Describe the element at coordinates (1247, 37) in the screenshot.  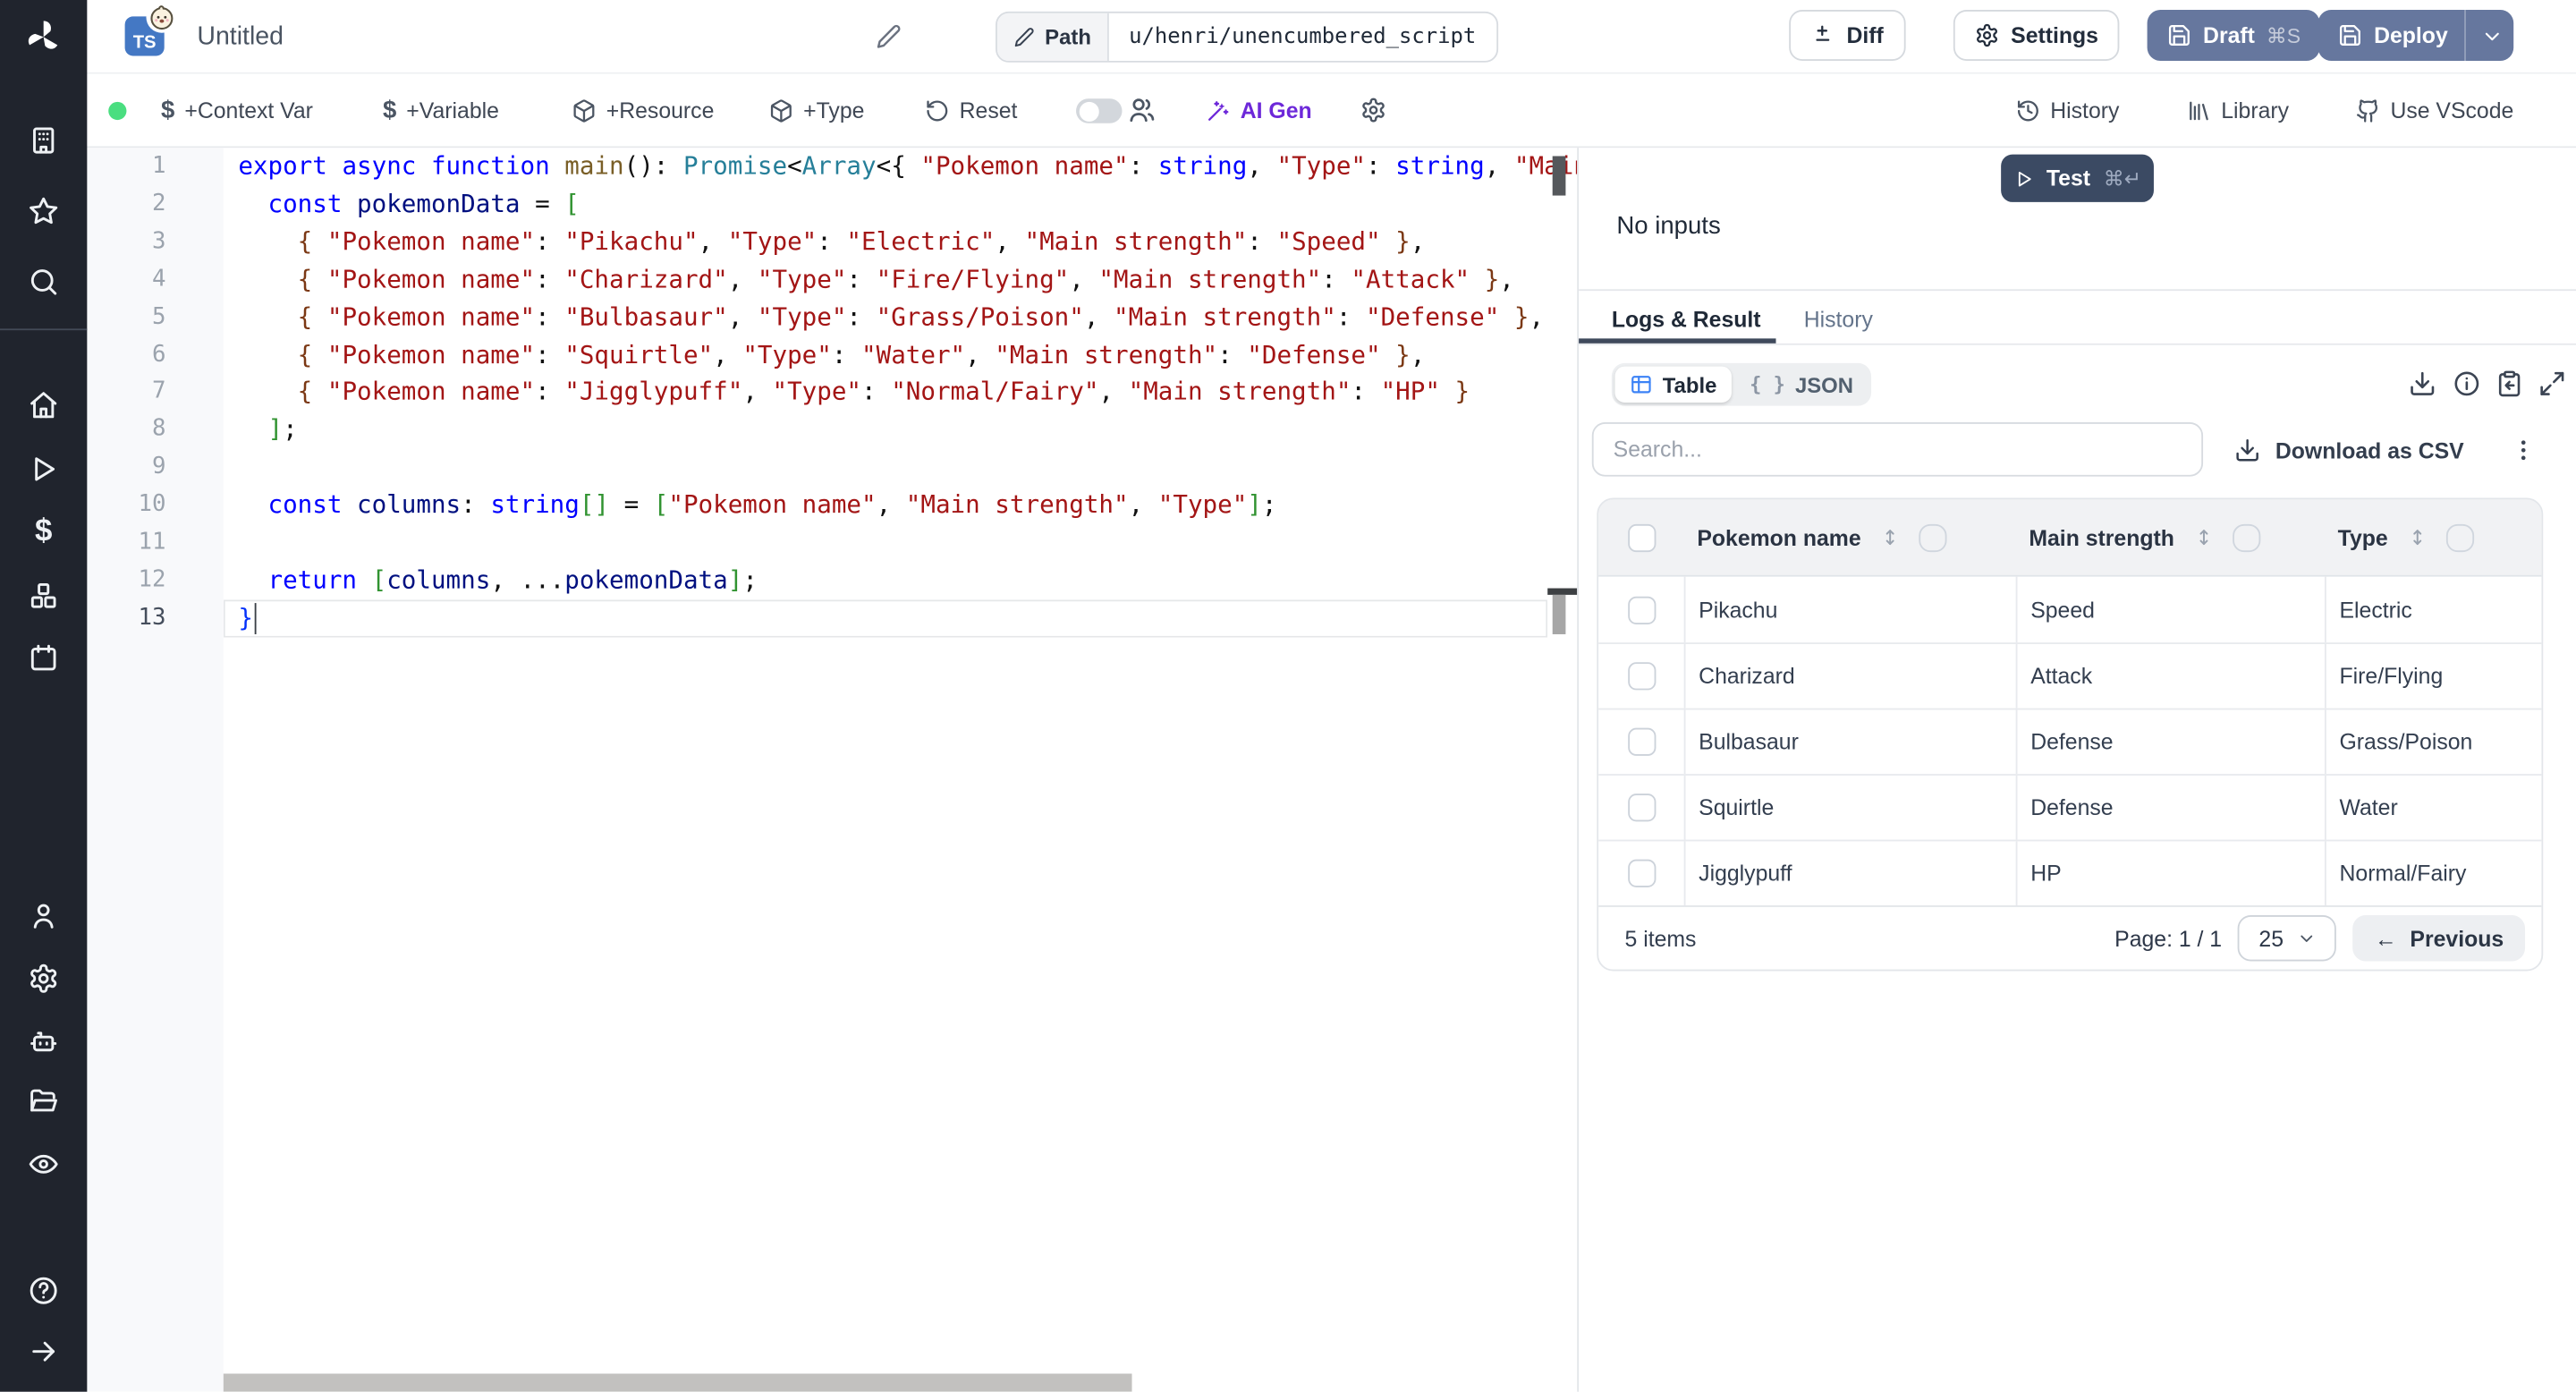
I see `path-field: Path u/henri/unencumbered_script` at that location.